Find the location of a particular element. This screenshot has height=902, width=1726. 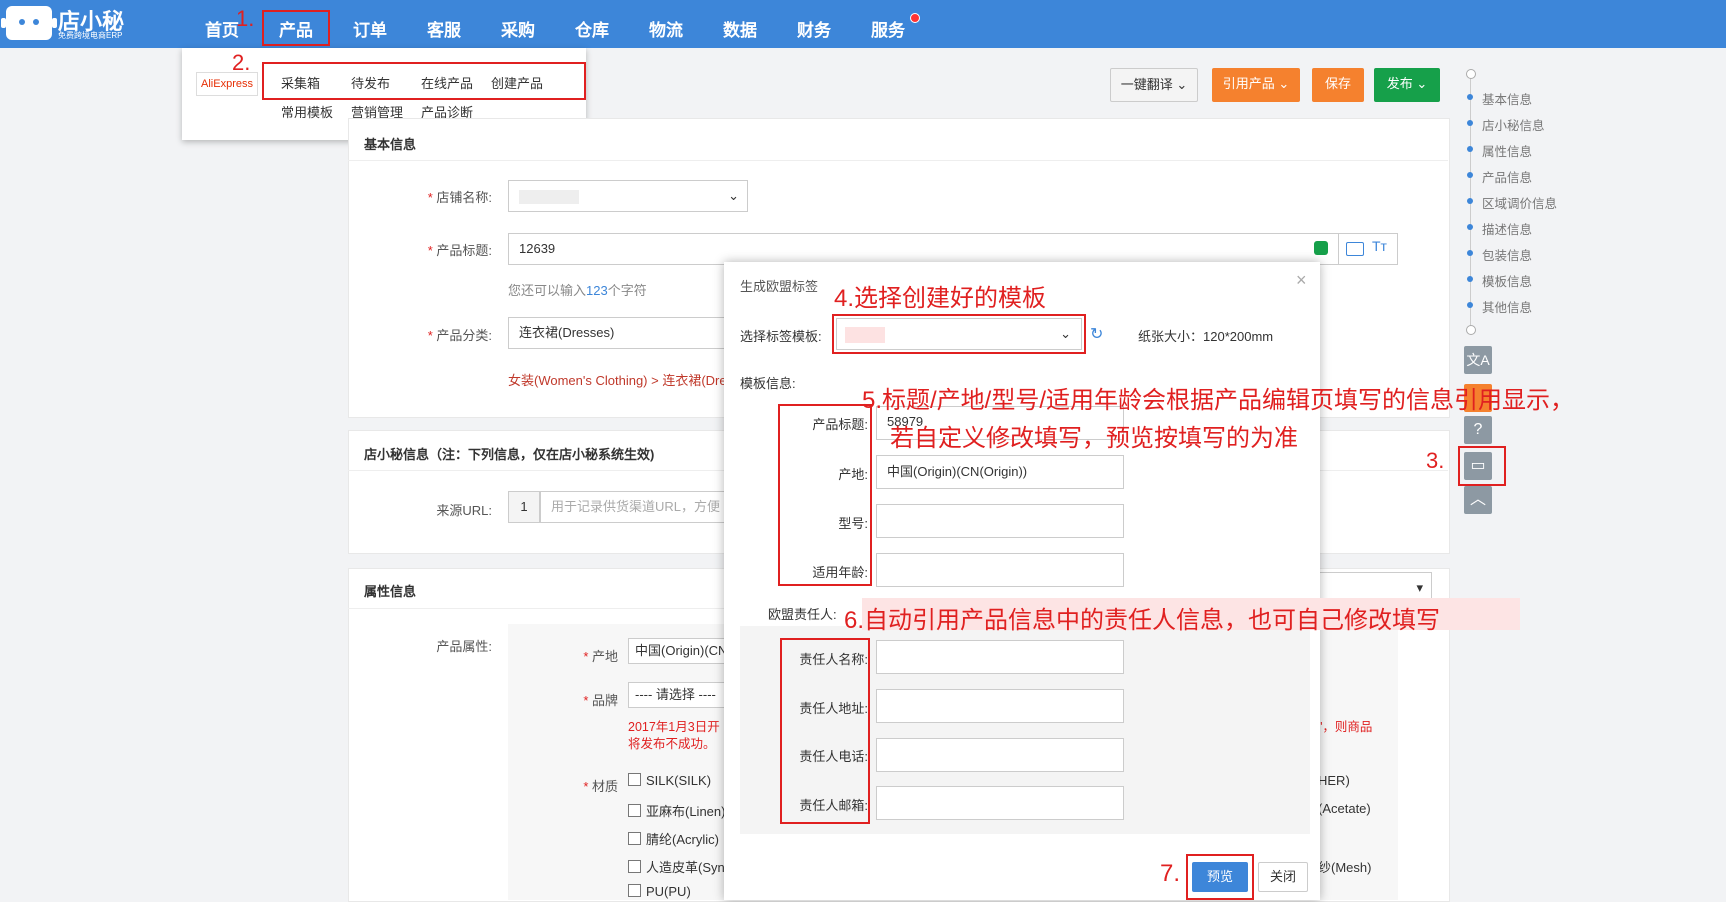

category-input: 连衣裙(Dresses) is located at coordinates (618, 333).